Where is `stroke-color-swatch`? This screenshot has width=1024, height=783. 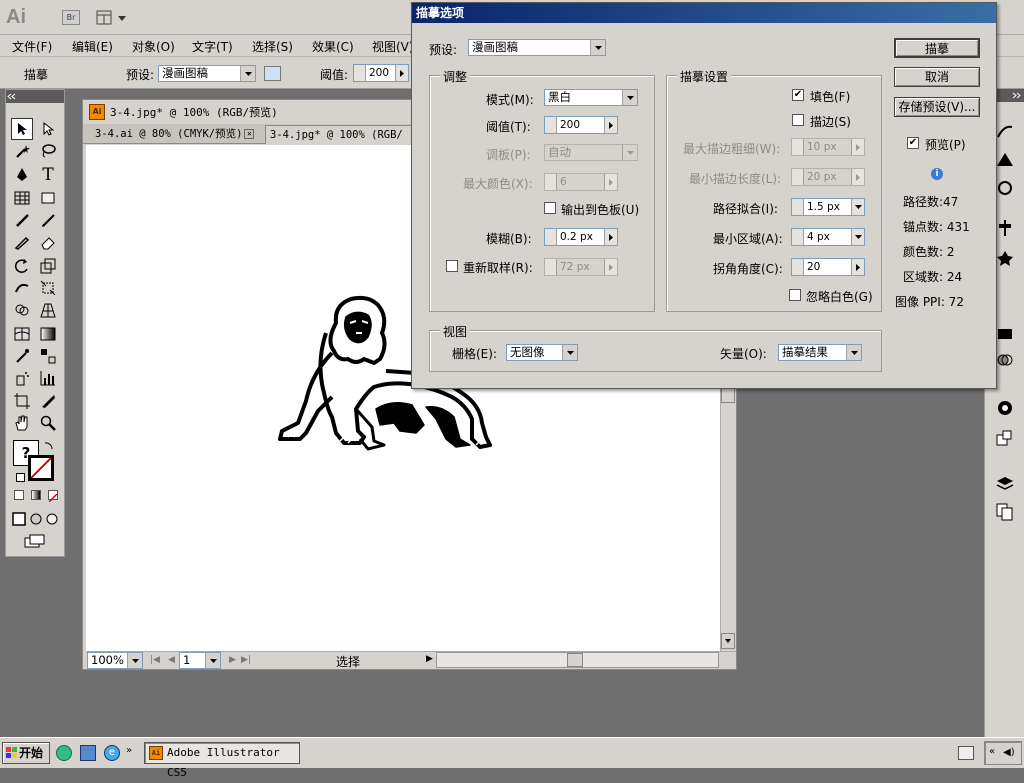
stroke-color-swatch is located at coordinates (41, 468).